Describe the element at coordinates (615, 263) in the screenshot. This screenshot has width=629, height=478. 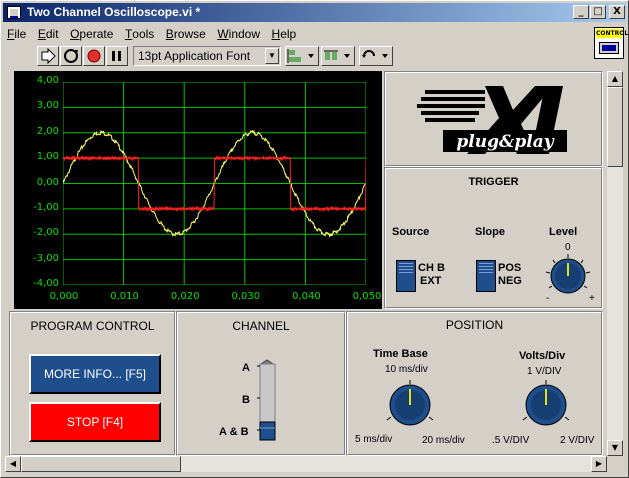
I see `vertical-scrollbar: ▲ ▼` at that location.